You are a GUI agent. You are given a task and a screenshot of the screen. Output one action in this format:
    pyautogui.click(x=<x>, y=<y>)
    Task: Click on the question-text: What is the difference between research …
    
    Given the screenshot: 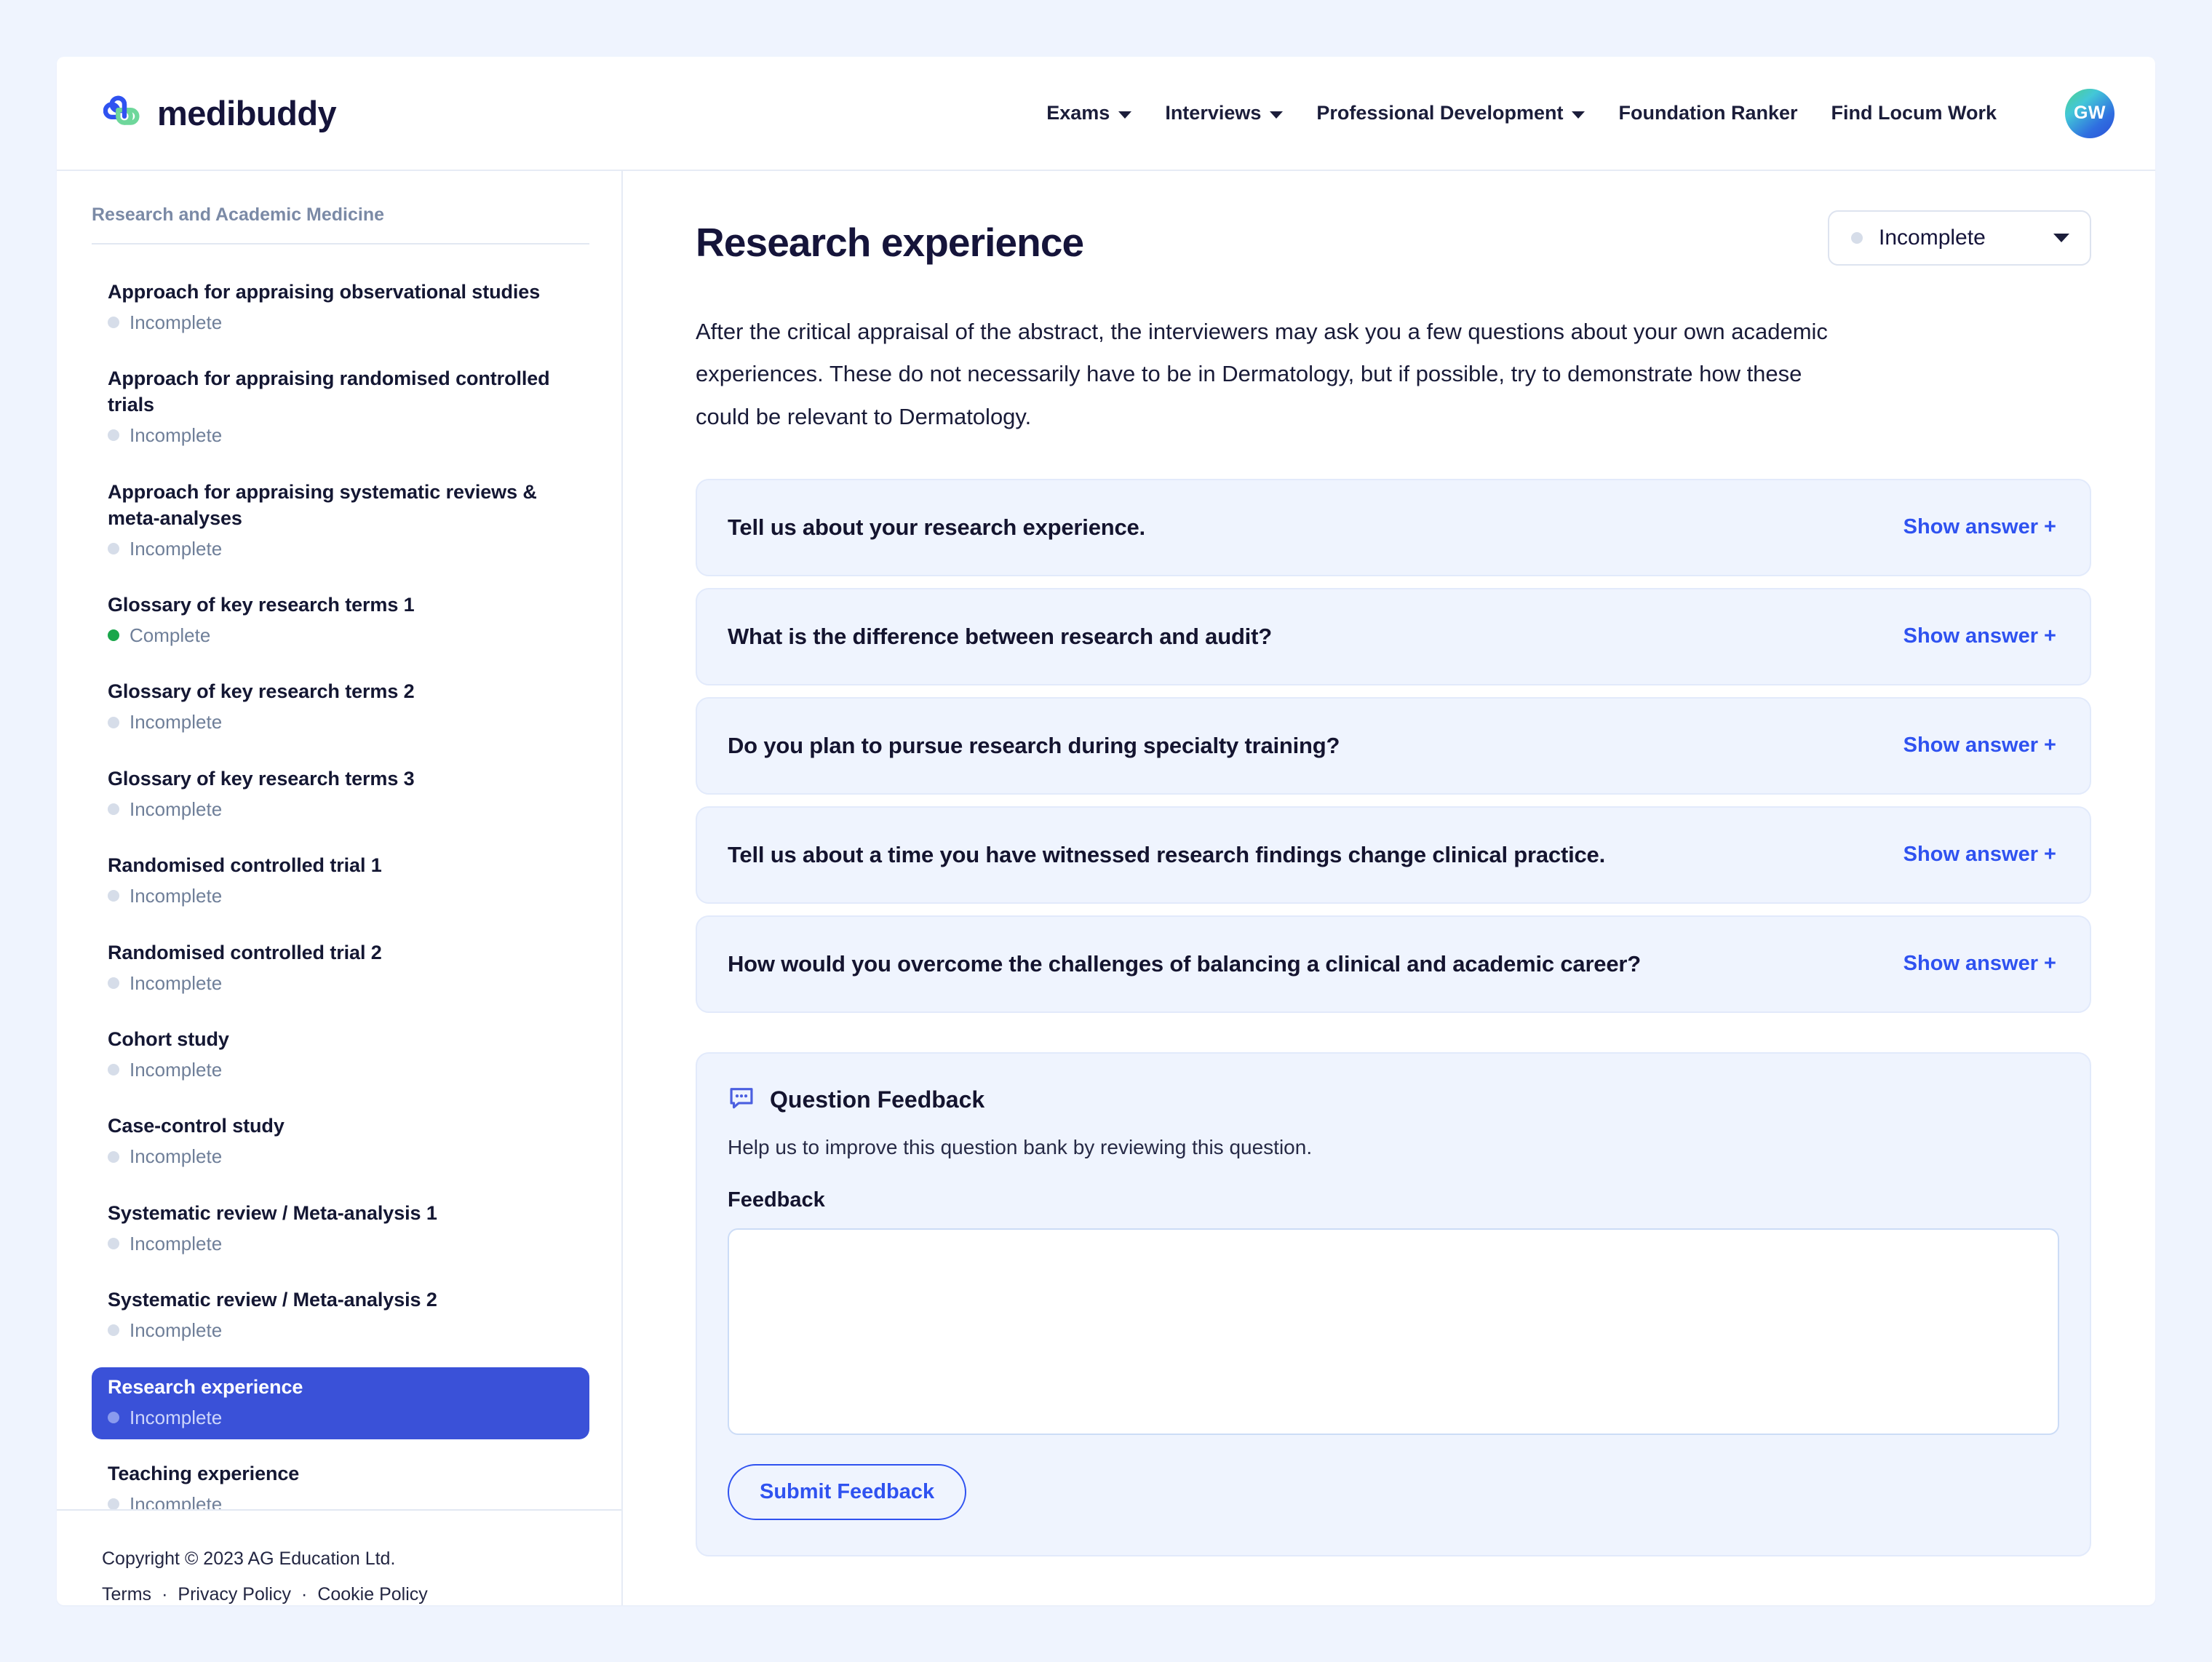 What is the action you would take?
    pyautogui.click(x=1000, y=636)
    